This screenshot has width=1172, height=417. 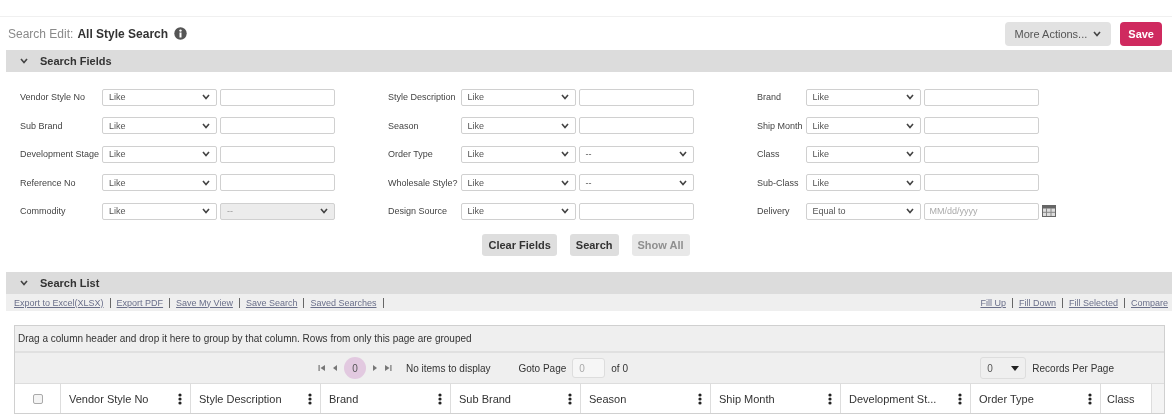 I want to click on next-page-icon, so click(x=375, y=368).